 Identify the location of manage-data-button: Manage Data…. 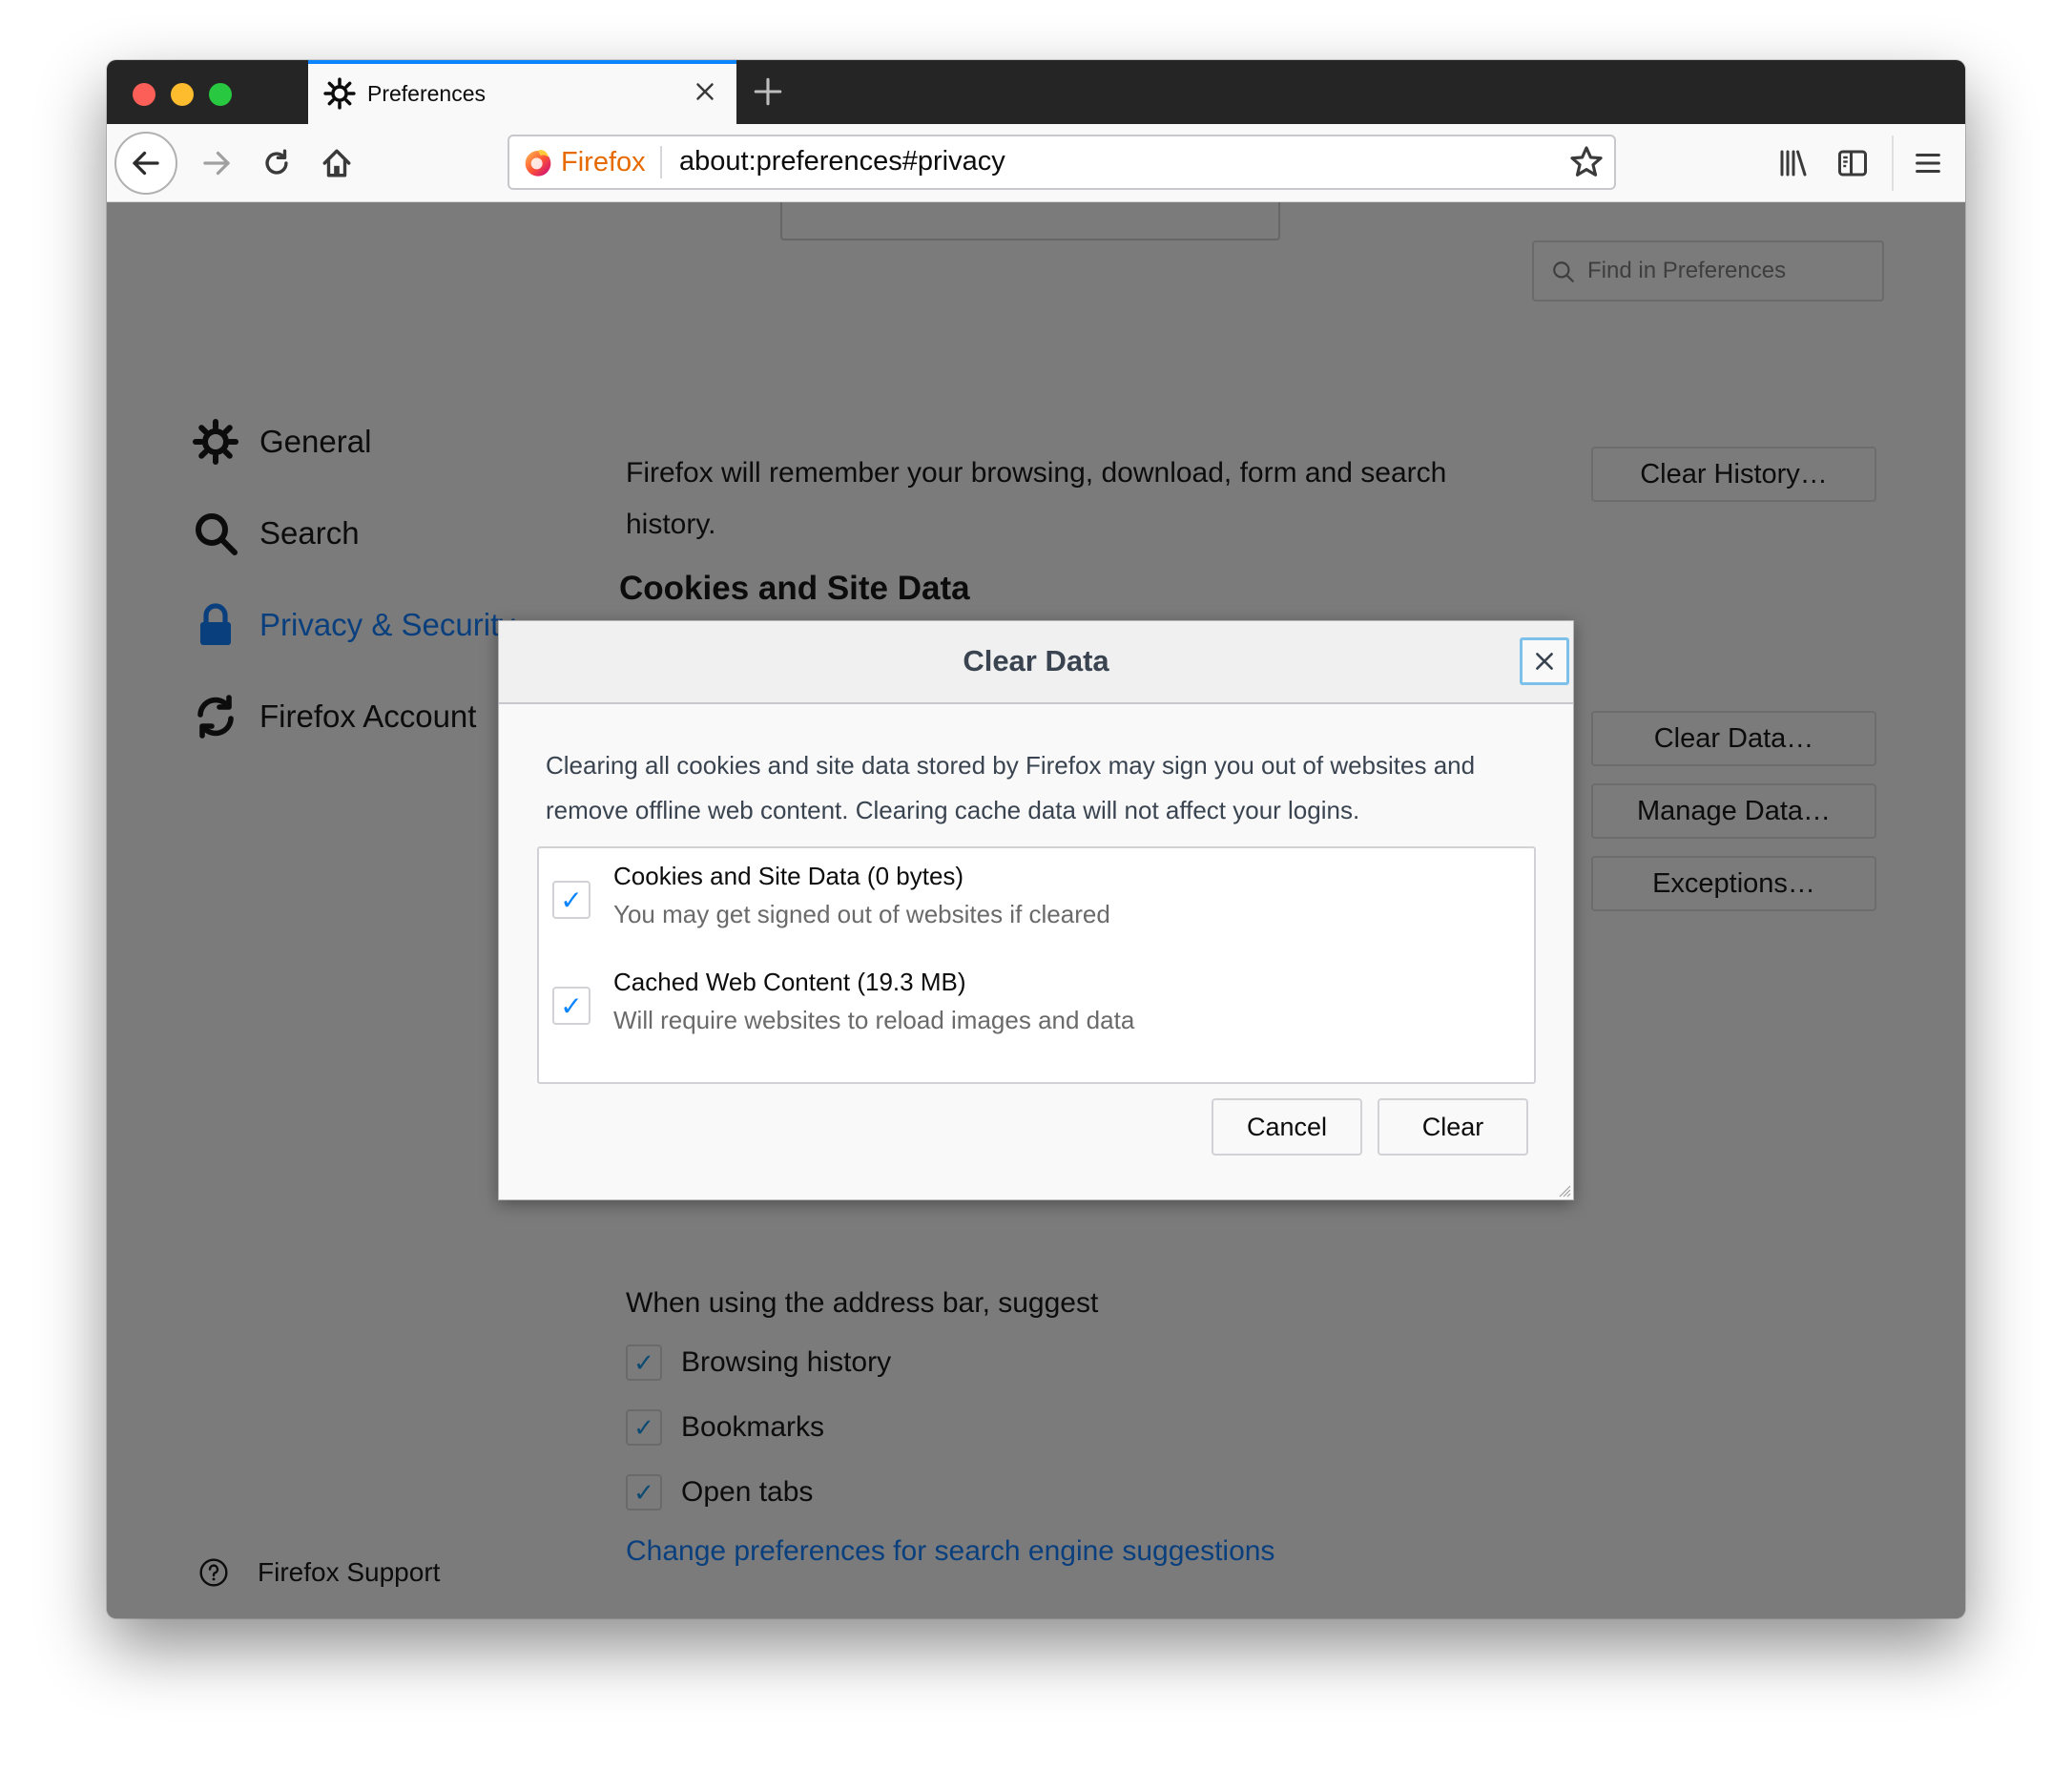
(1734, 811).